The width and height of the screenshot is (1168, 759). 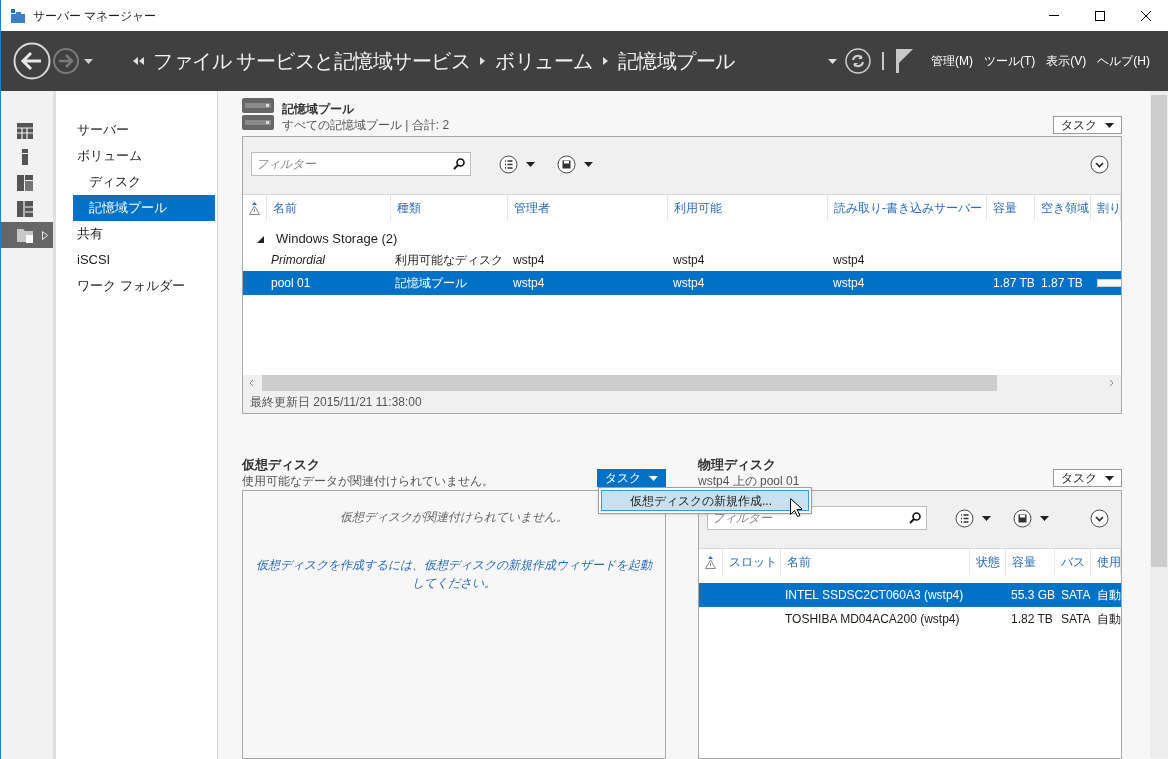 What do you see at coordinates (454, 517) in the screenshot?
I see `empty-message: 仮想ディスクが関連付けられていません。` at bounding box center [454, 517].